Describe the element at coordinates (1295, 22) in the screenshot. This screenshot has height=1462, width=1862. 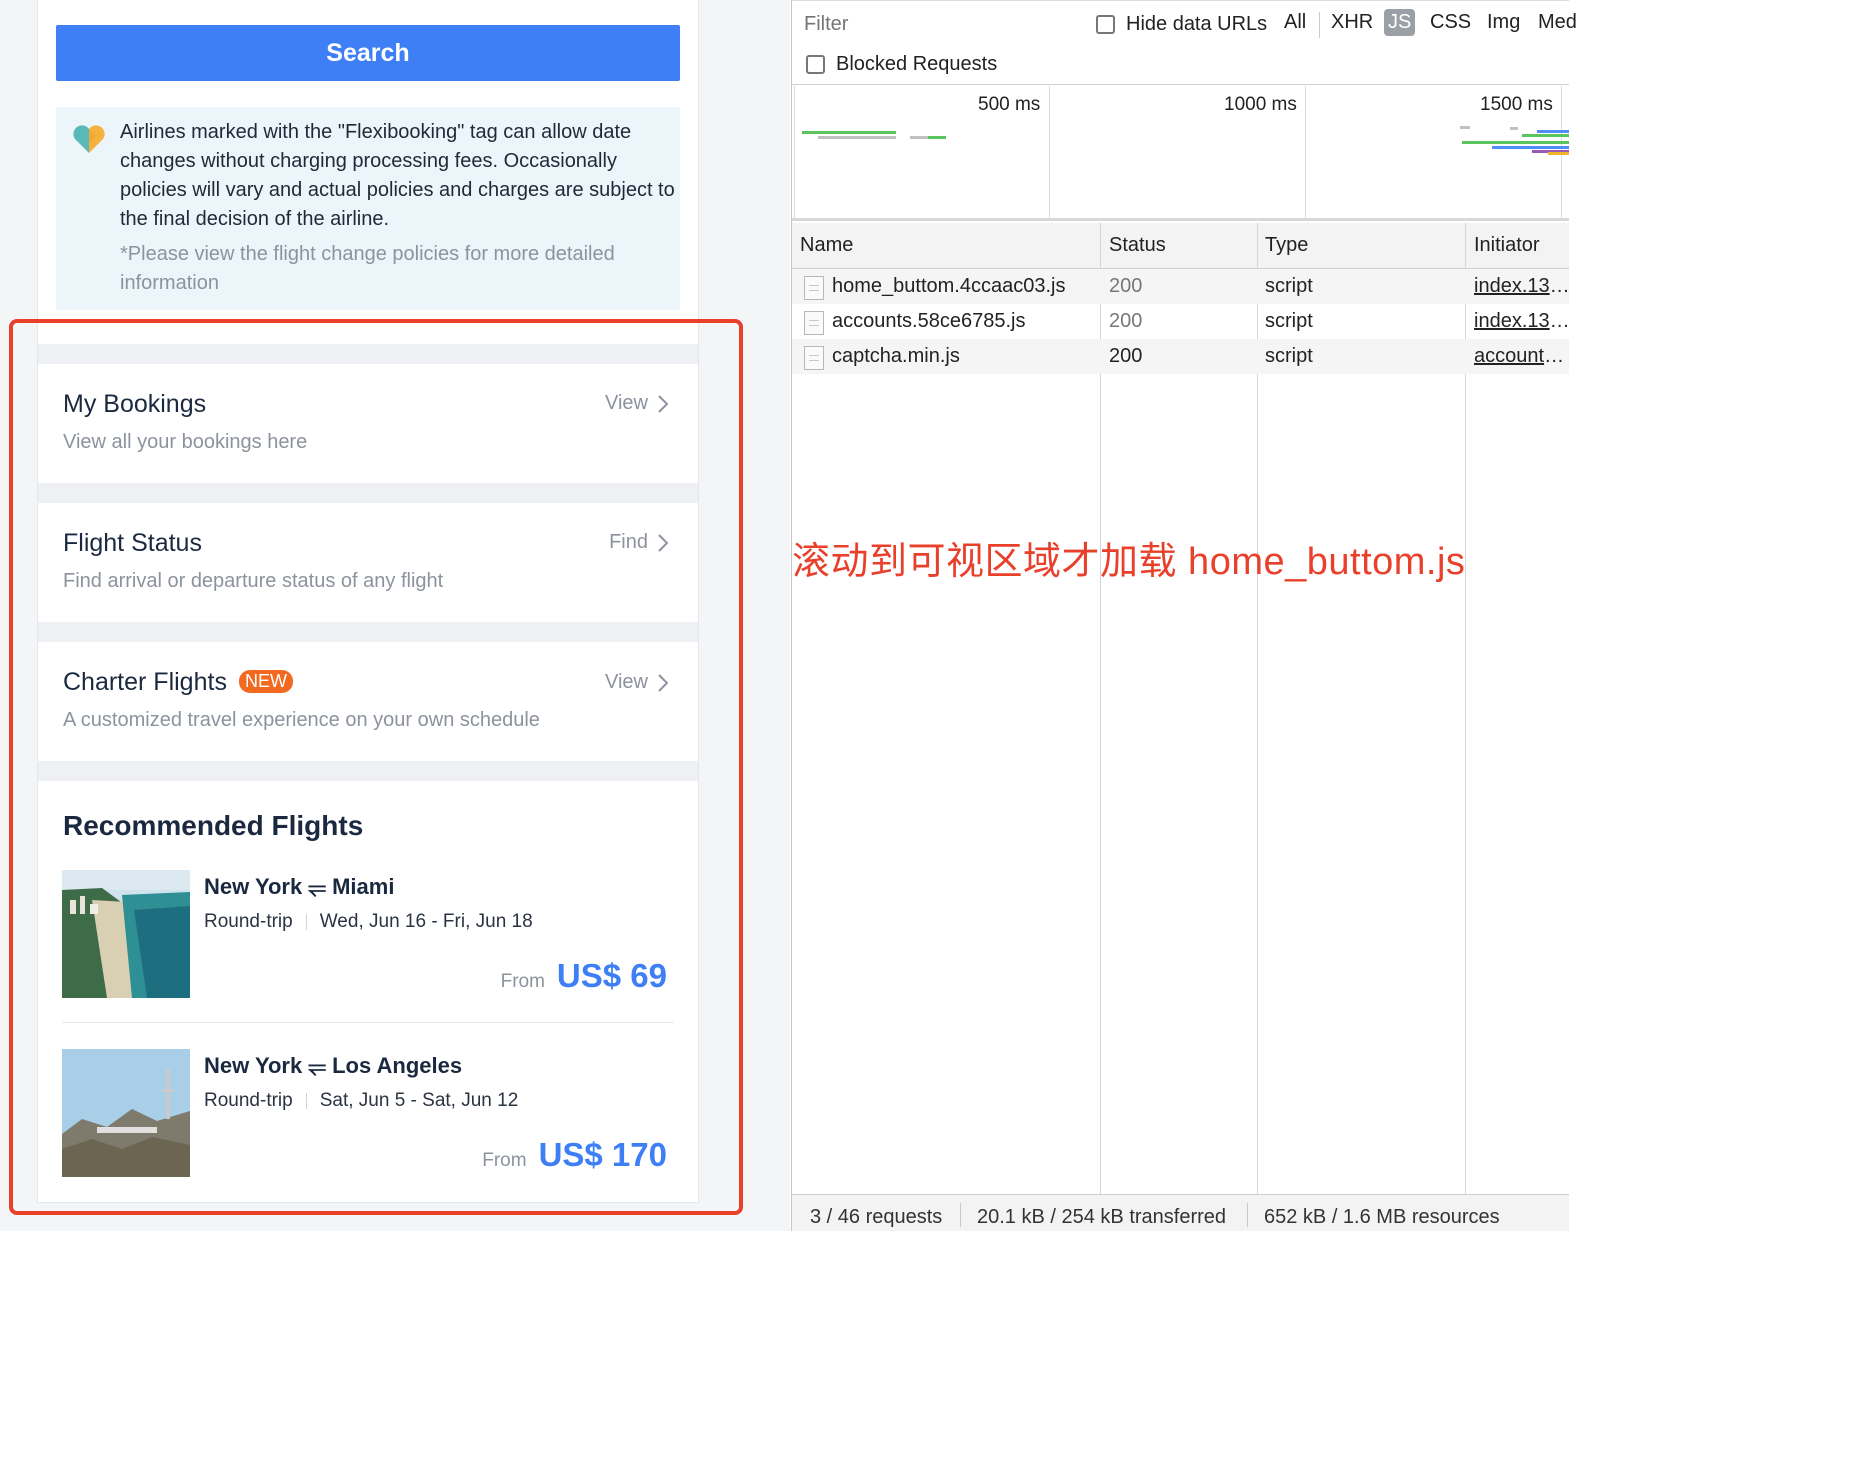
I see `filter-all: All` at that location.